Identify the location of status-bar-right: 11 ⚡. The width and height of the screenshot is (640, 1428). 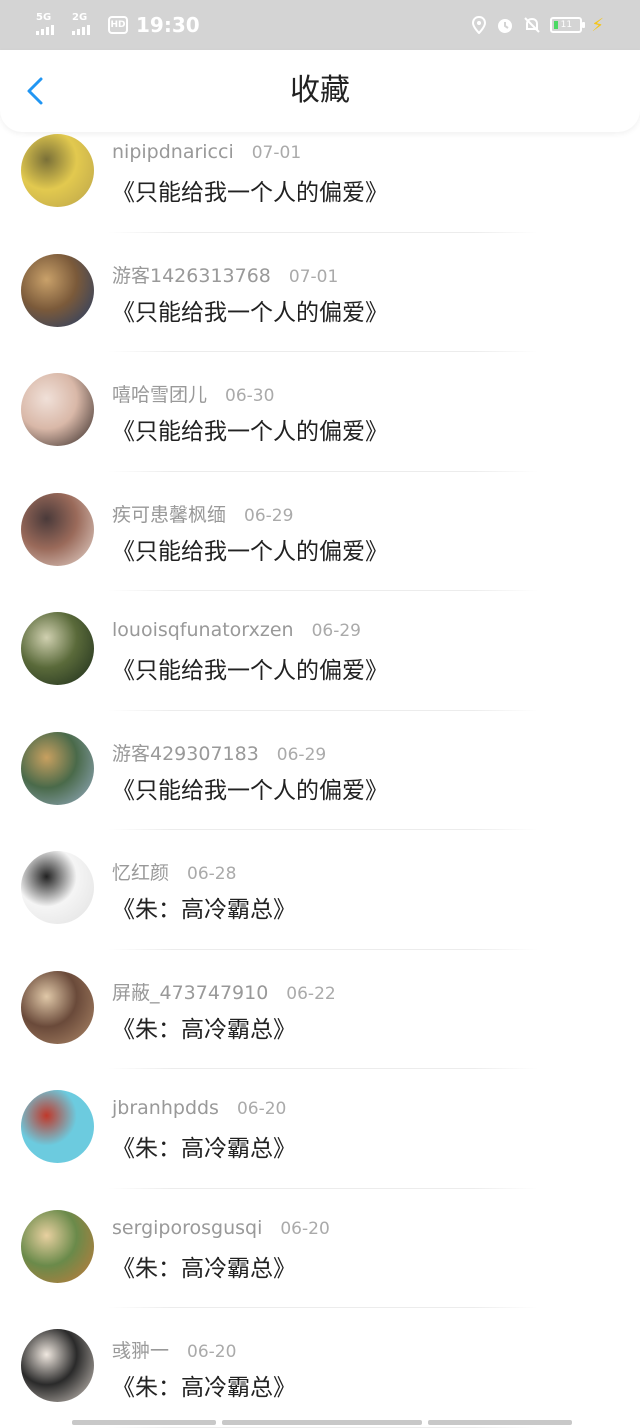
(537, 25).